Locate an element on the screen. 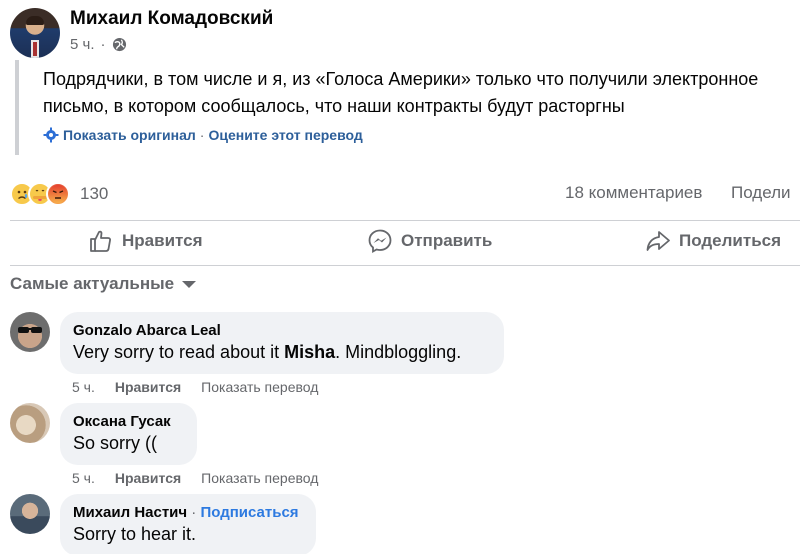 This screenshot has height=554, width=800. commenter-name: Gonzalo Abarca Leal is located at coordinates (282, 330).